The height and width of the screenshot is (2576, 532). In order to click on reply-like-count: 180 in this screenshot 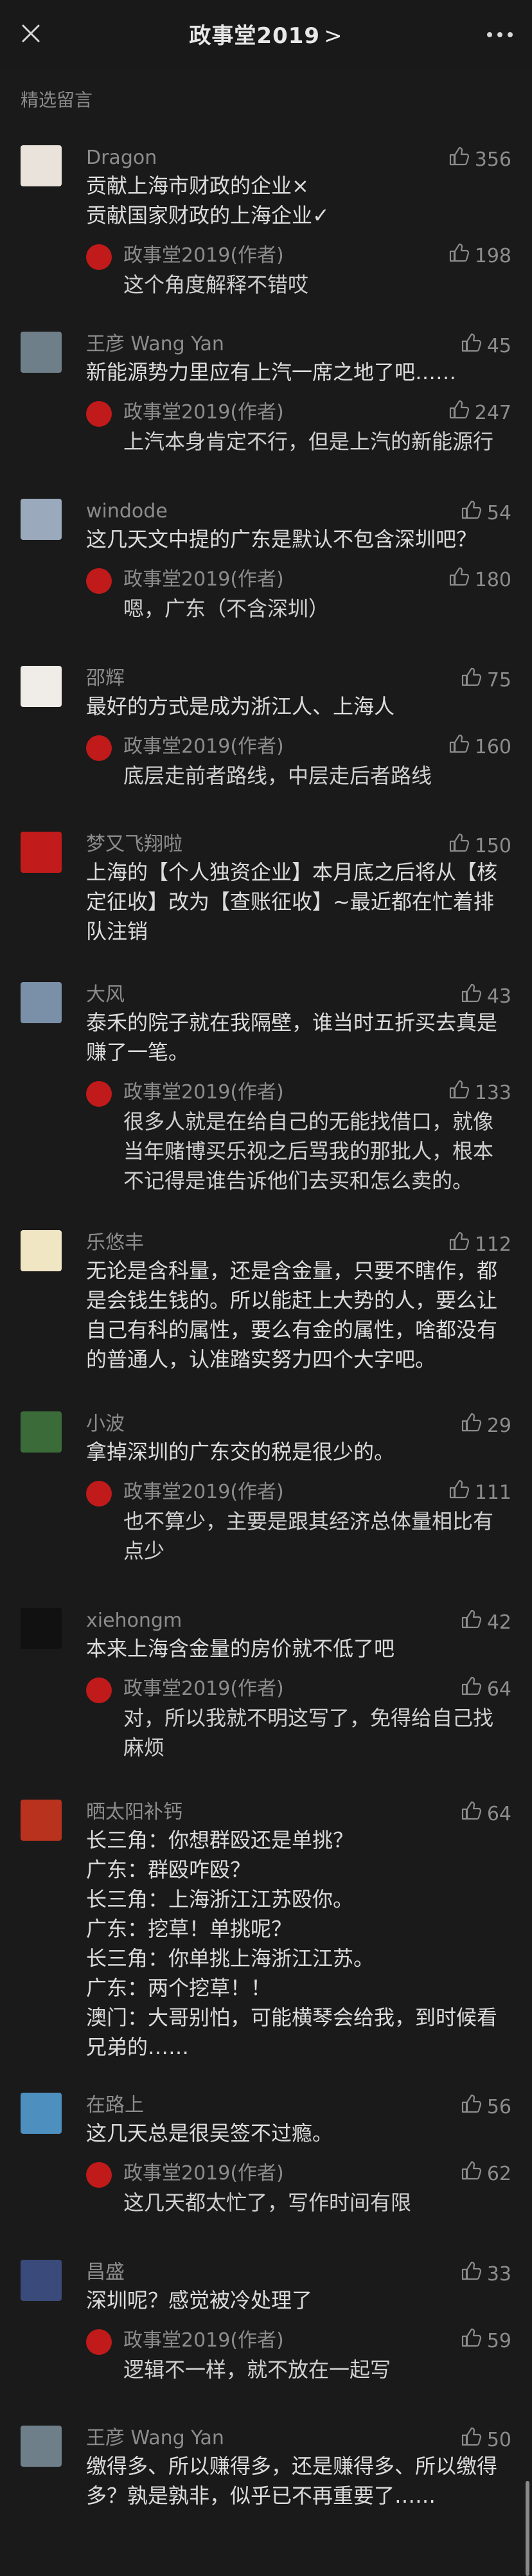, I will do `click(492, 579)`.